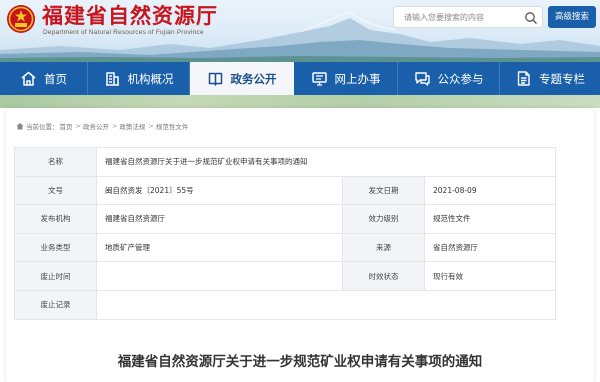 Image resolution: width=600 pixels, height=382 pixels. Describe the element at coordinates (215, 78) in the screenshot. I see `book-icon` at that location.